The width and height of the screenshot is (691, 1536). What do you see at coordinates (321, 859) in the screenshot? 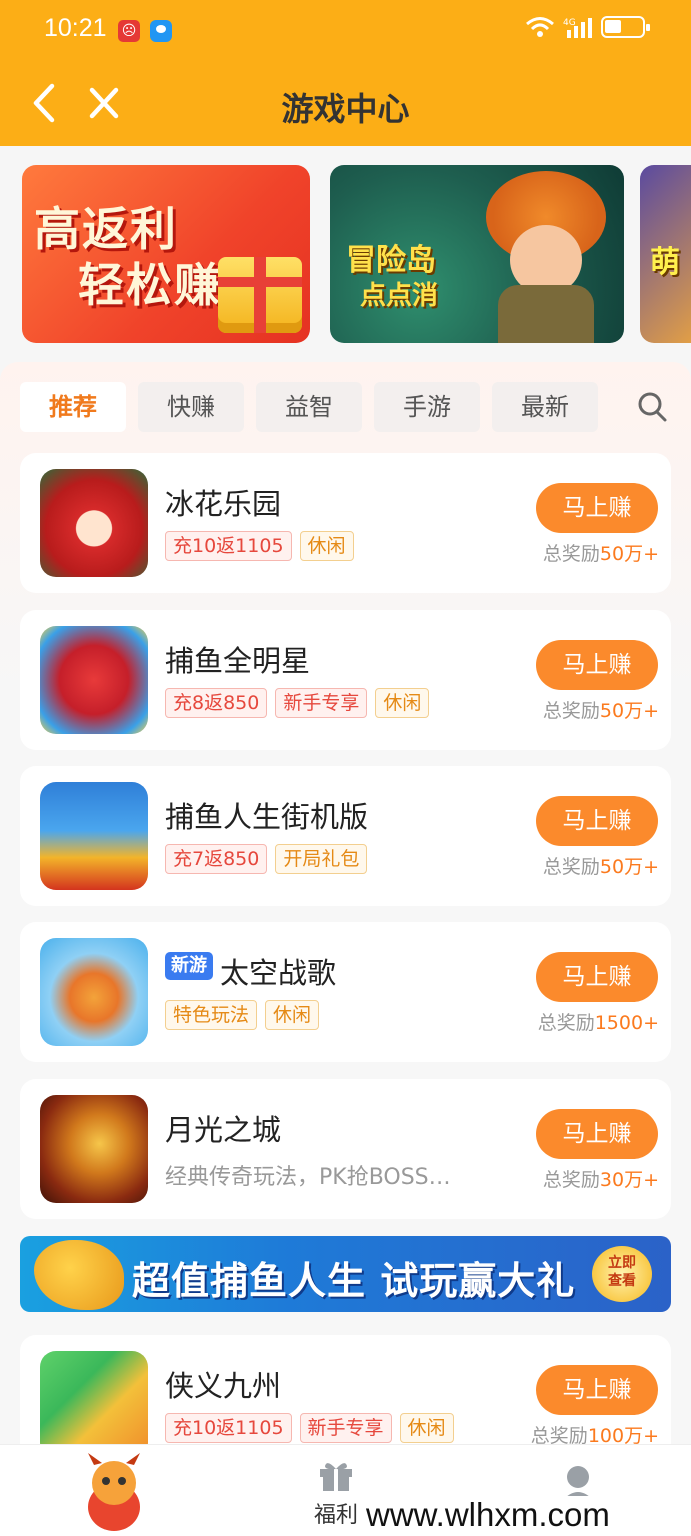
I see `game-tag: 开局礼包` at bounding box center [321, 859].